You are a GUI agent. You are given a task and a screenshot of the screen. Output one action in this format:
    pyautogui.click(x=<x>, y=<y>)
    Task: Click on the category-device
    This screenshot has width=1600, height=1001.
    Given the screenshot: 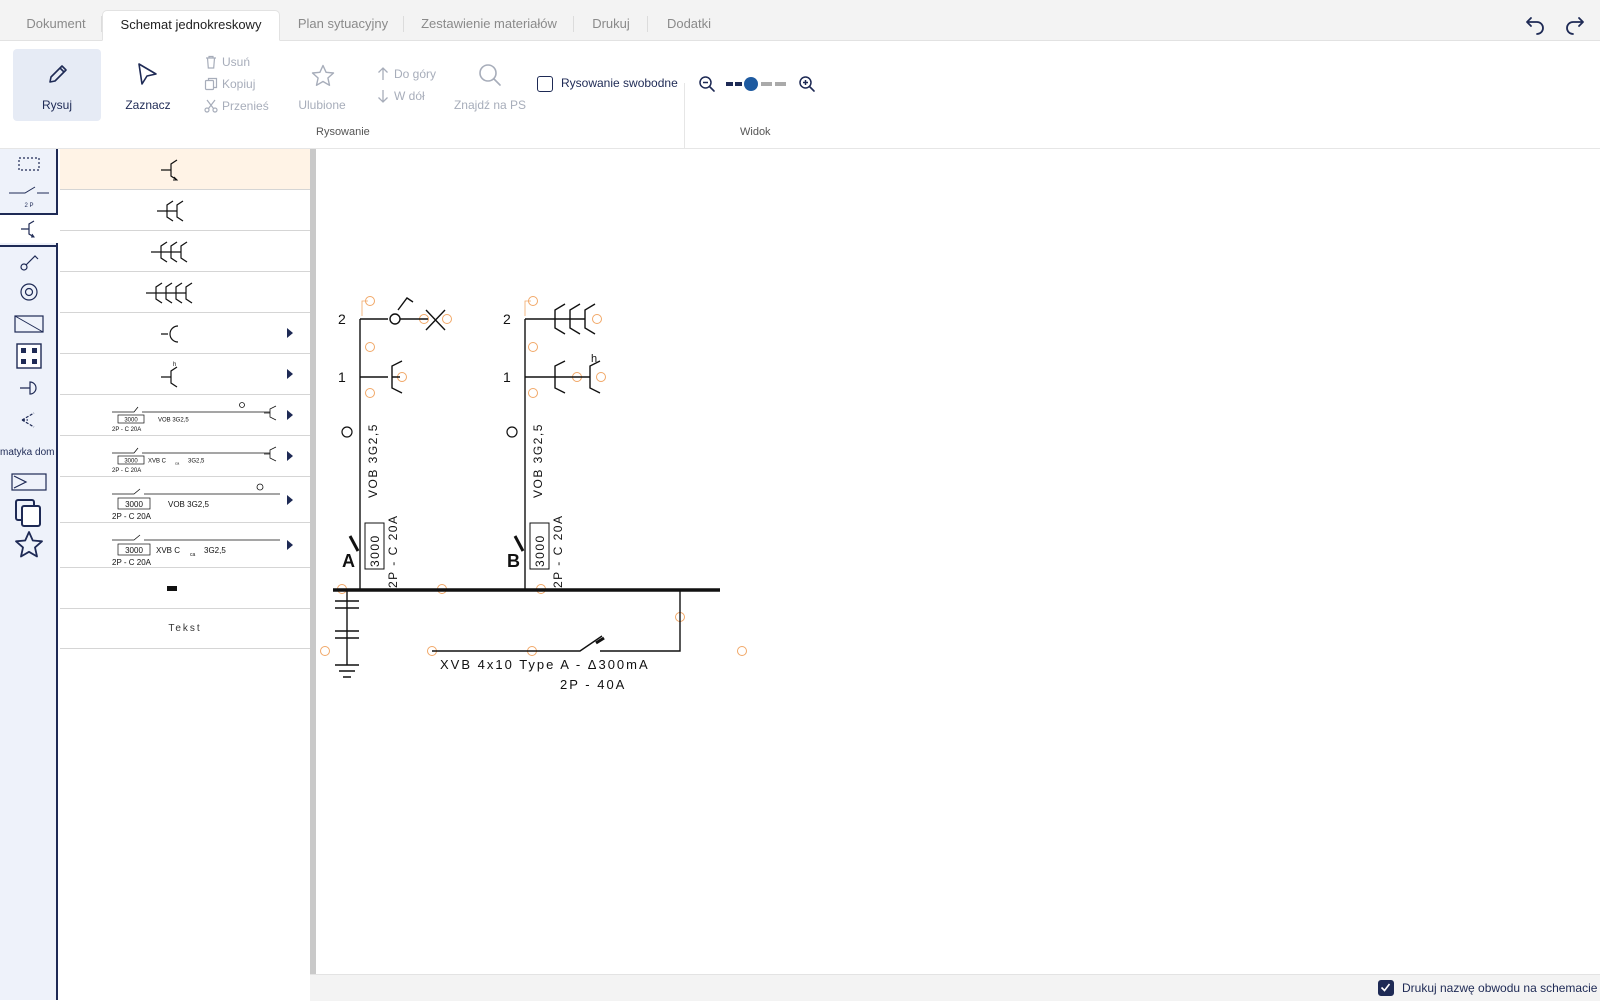 What is the action you would take?
    pyautogui.click(x=29, y=324)
    